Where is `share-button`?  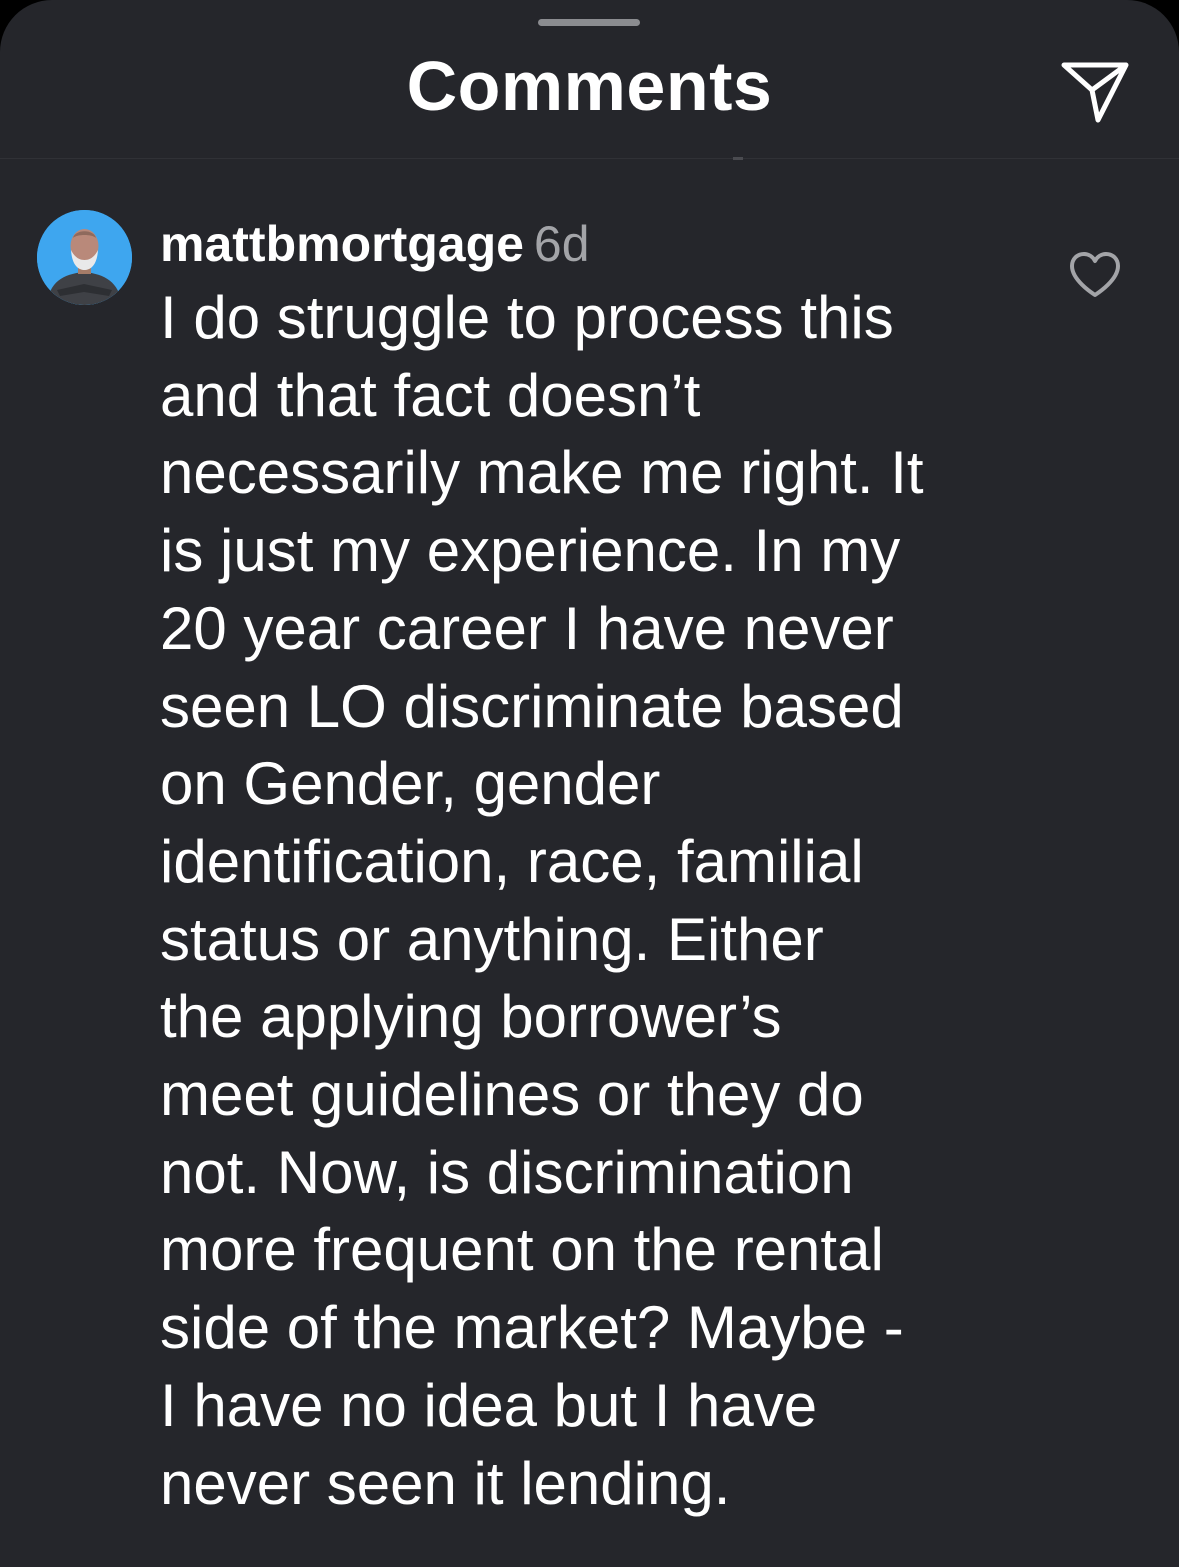 share-button is located at coordinates (1095, 93).